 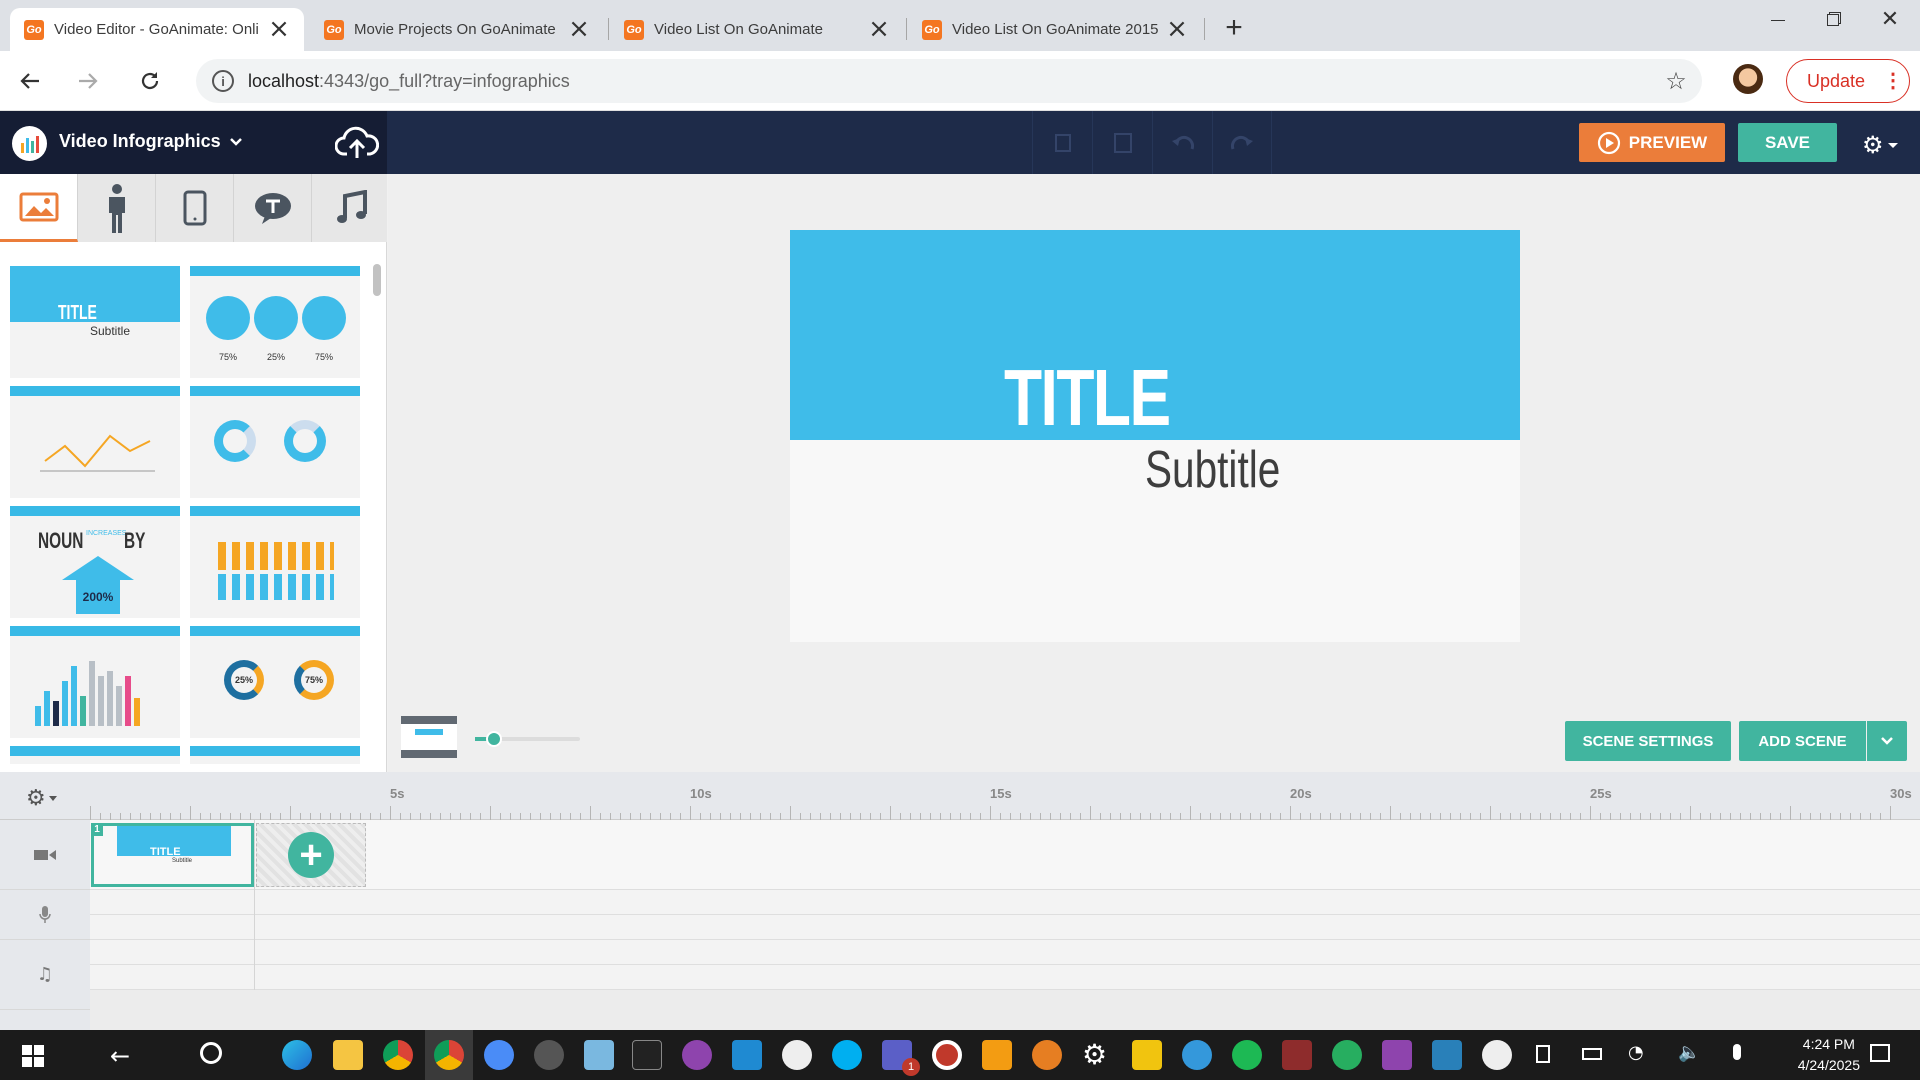 What do you see at coordinates (1055, 29) in the screenshot?
I see `browser-tab-video-list-2015: Go Video List On GoAnimate 2015 ×` at bounding box center [1055, 29].